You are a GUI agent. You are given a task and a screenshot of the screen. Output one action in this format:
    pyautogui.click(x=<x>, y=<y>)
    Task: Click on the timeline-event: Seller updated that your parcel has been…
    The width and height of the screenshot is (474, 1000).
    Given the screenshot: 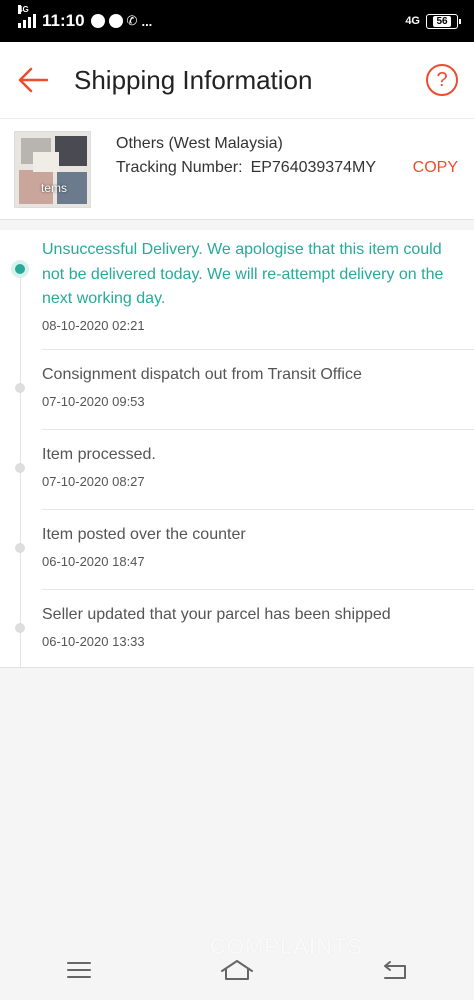 What is the action you would take?
    pyautogui.click(x=244, y=634)
    